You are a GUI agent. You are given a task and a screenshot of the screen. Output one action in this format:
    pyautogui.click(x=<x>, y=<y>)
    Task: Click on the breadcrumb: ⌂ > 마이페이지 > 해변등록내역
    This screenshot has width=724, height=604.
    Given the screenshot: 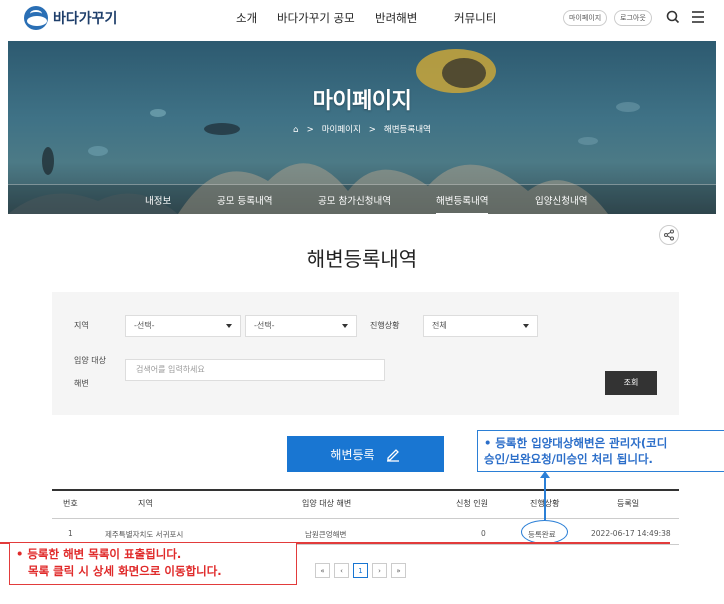 What is the action you would take?
    pyautogui.click(x=362, y=129)
    